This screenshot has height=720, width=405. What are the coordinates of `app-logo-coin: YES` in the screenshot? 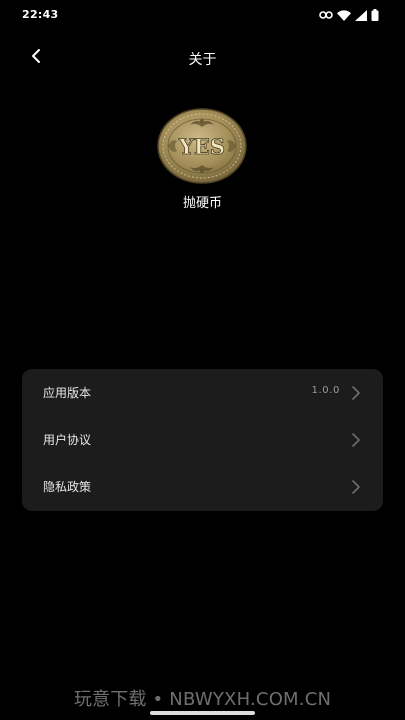 It's located at (202, 146).